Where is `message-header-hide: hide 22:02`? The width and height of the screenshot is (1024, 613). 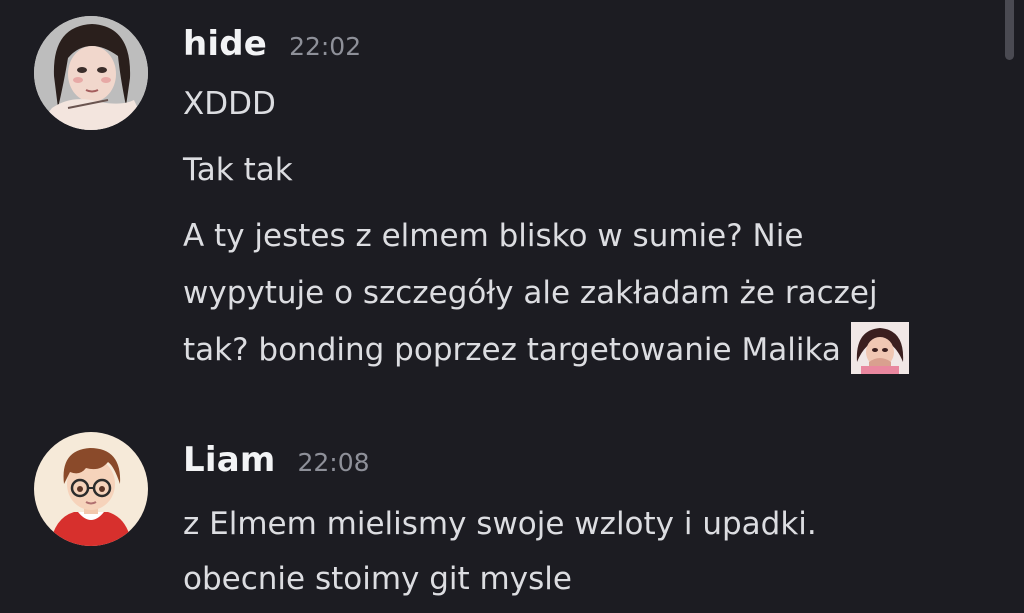
message-header-hide: hide 22:02 is located at coordinates (272, 44).